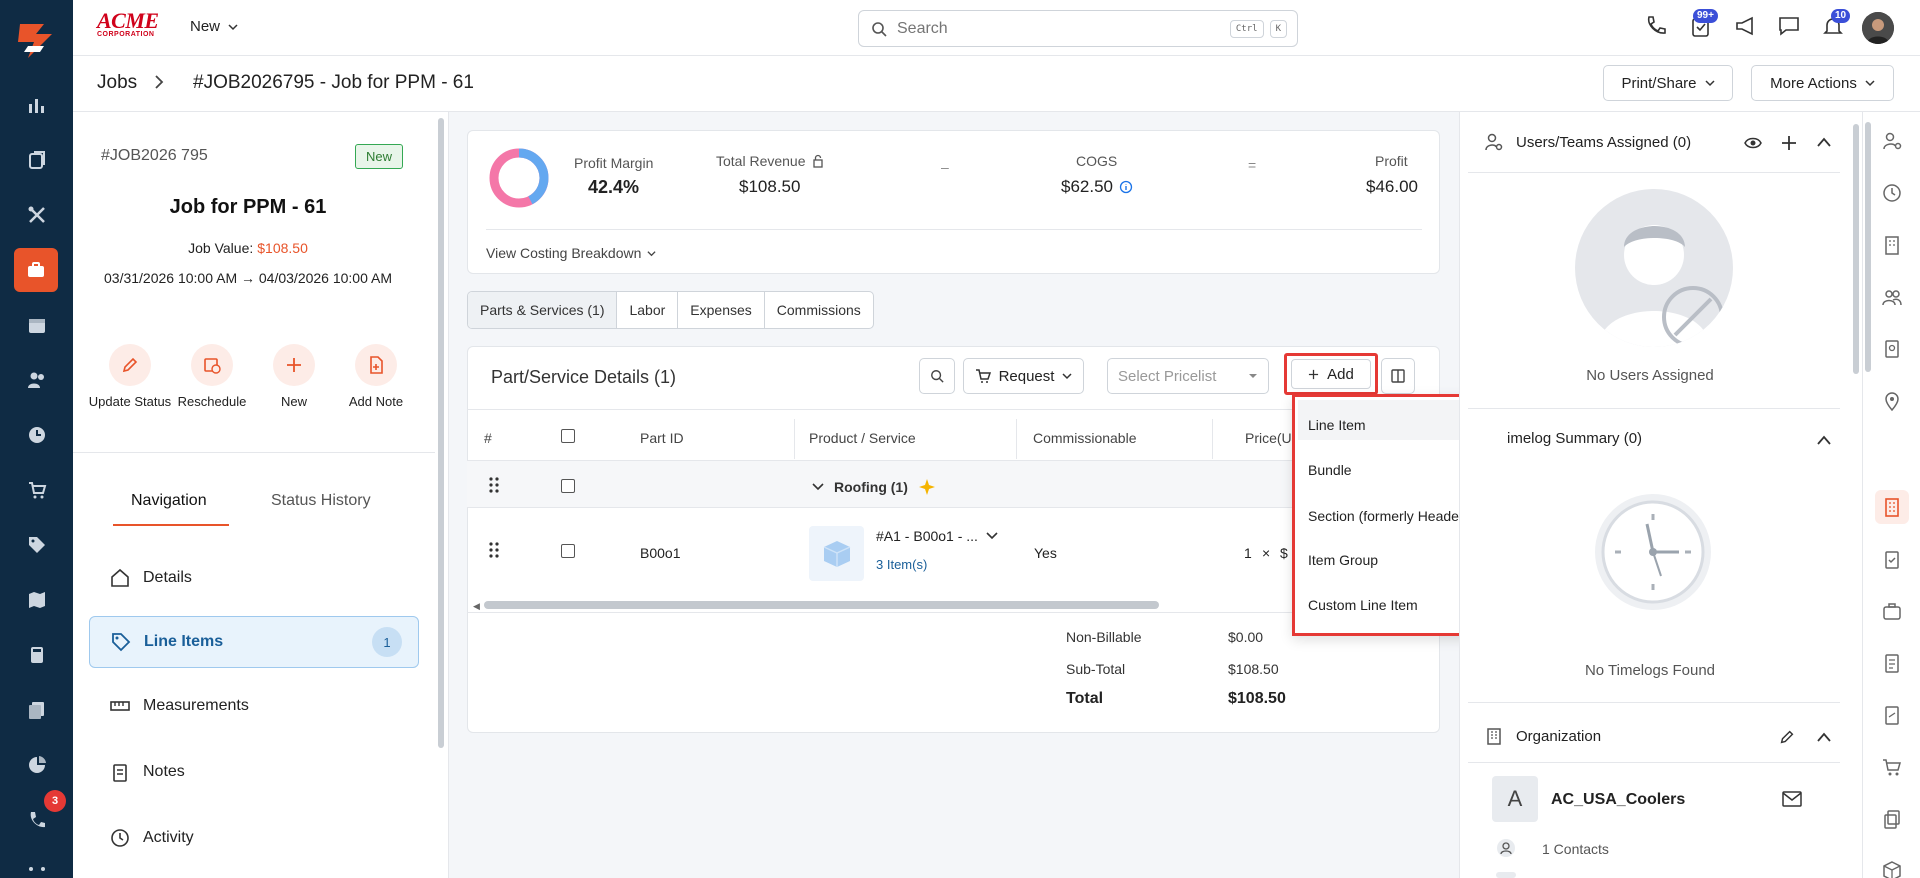  Describe the element at coordinates (37, 867) in the screenshot. I see `flow-icon` at that location.